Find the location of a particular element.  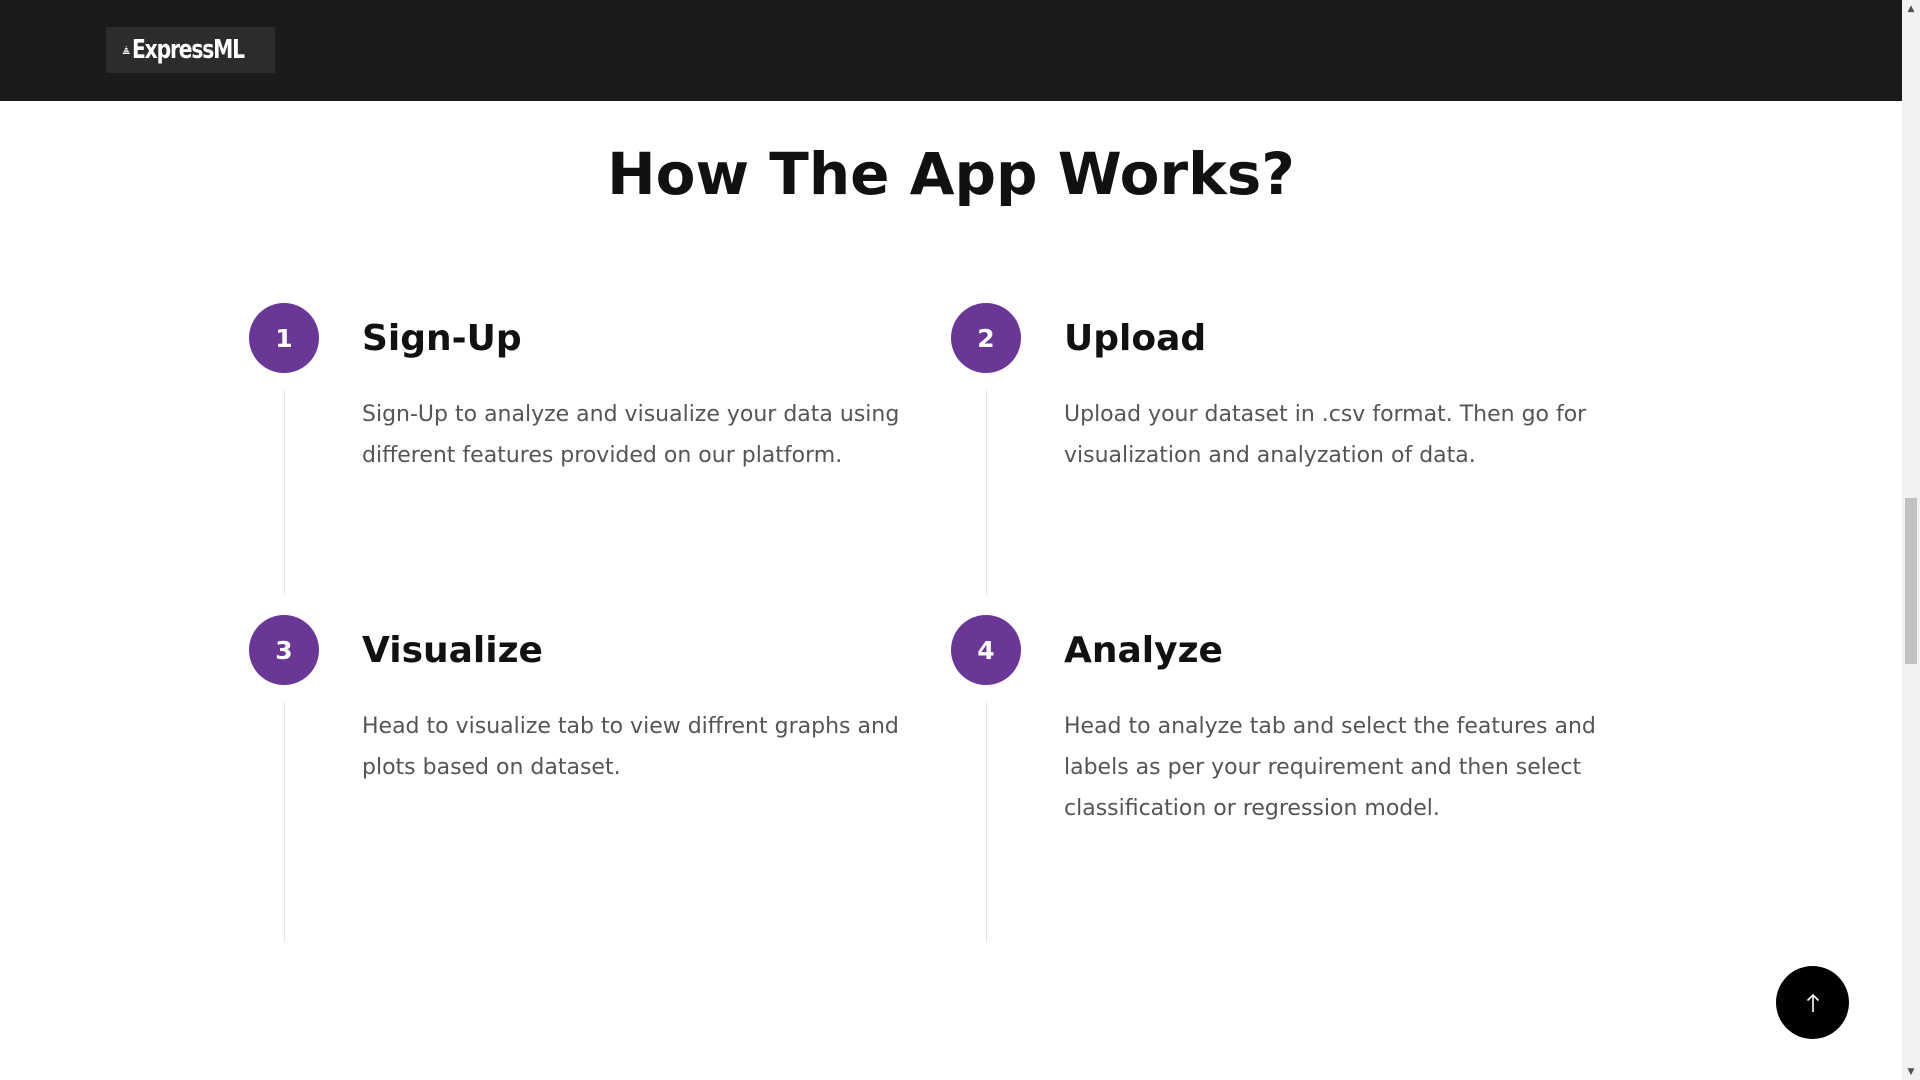

brand-logo-link: ExpressML is located at coordinates (190, 50).